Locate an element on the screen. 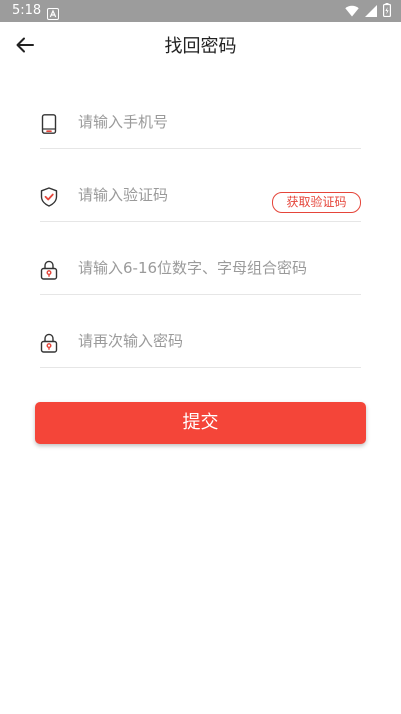  confirm-password-row is located at coordinates (200, 340).